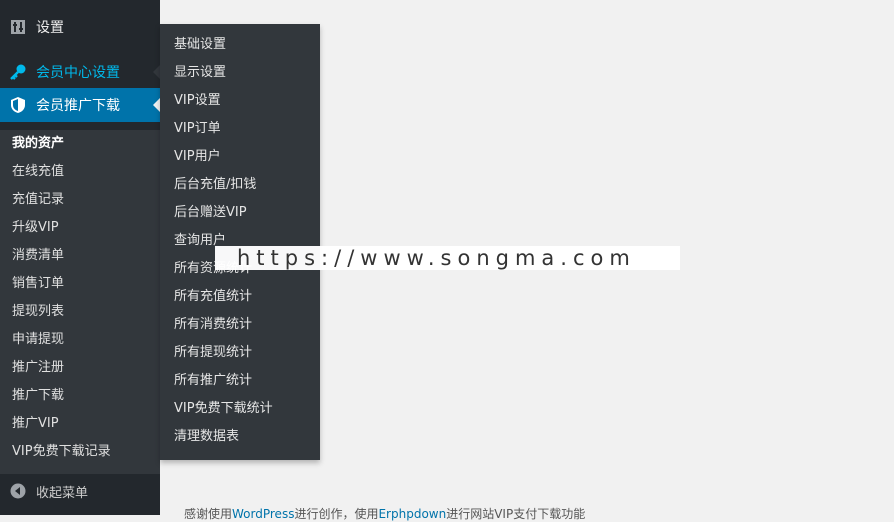 The height and width of the screenshot is (522, 894). Describe the element at coordinates (200, 73) in the screenshot. I see `flyout-item-display-settings: 显示设置` at that location.